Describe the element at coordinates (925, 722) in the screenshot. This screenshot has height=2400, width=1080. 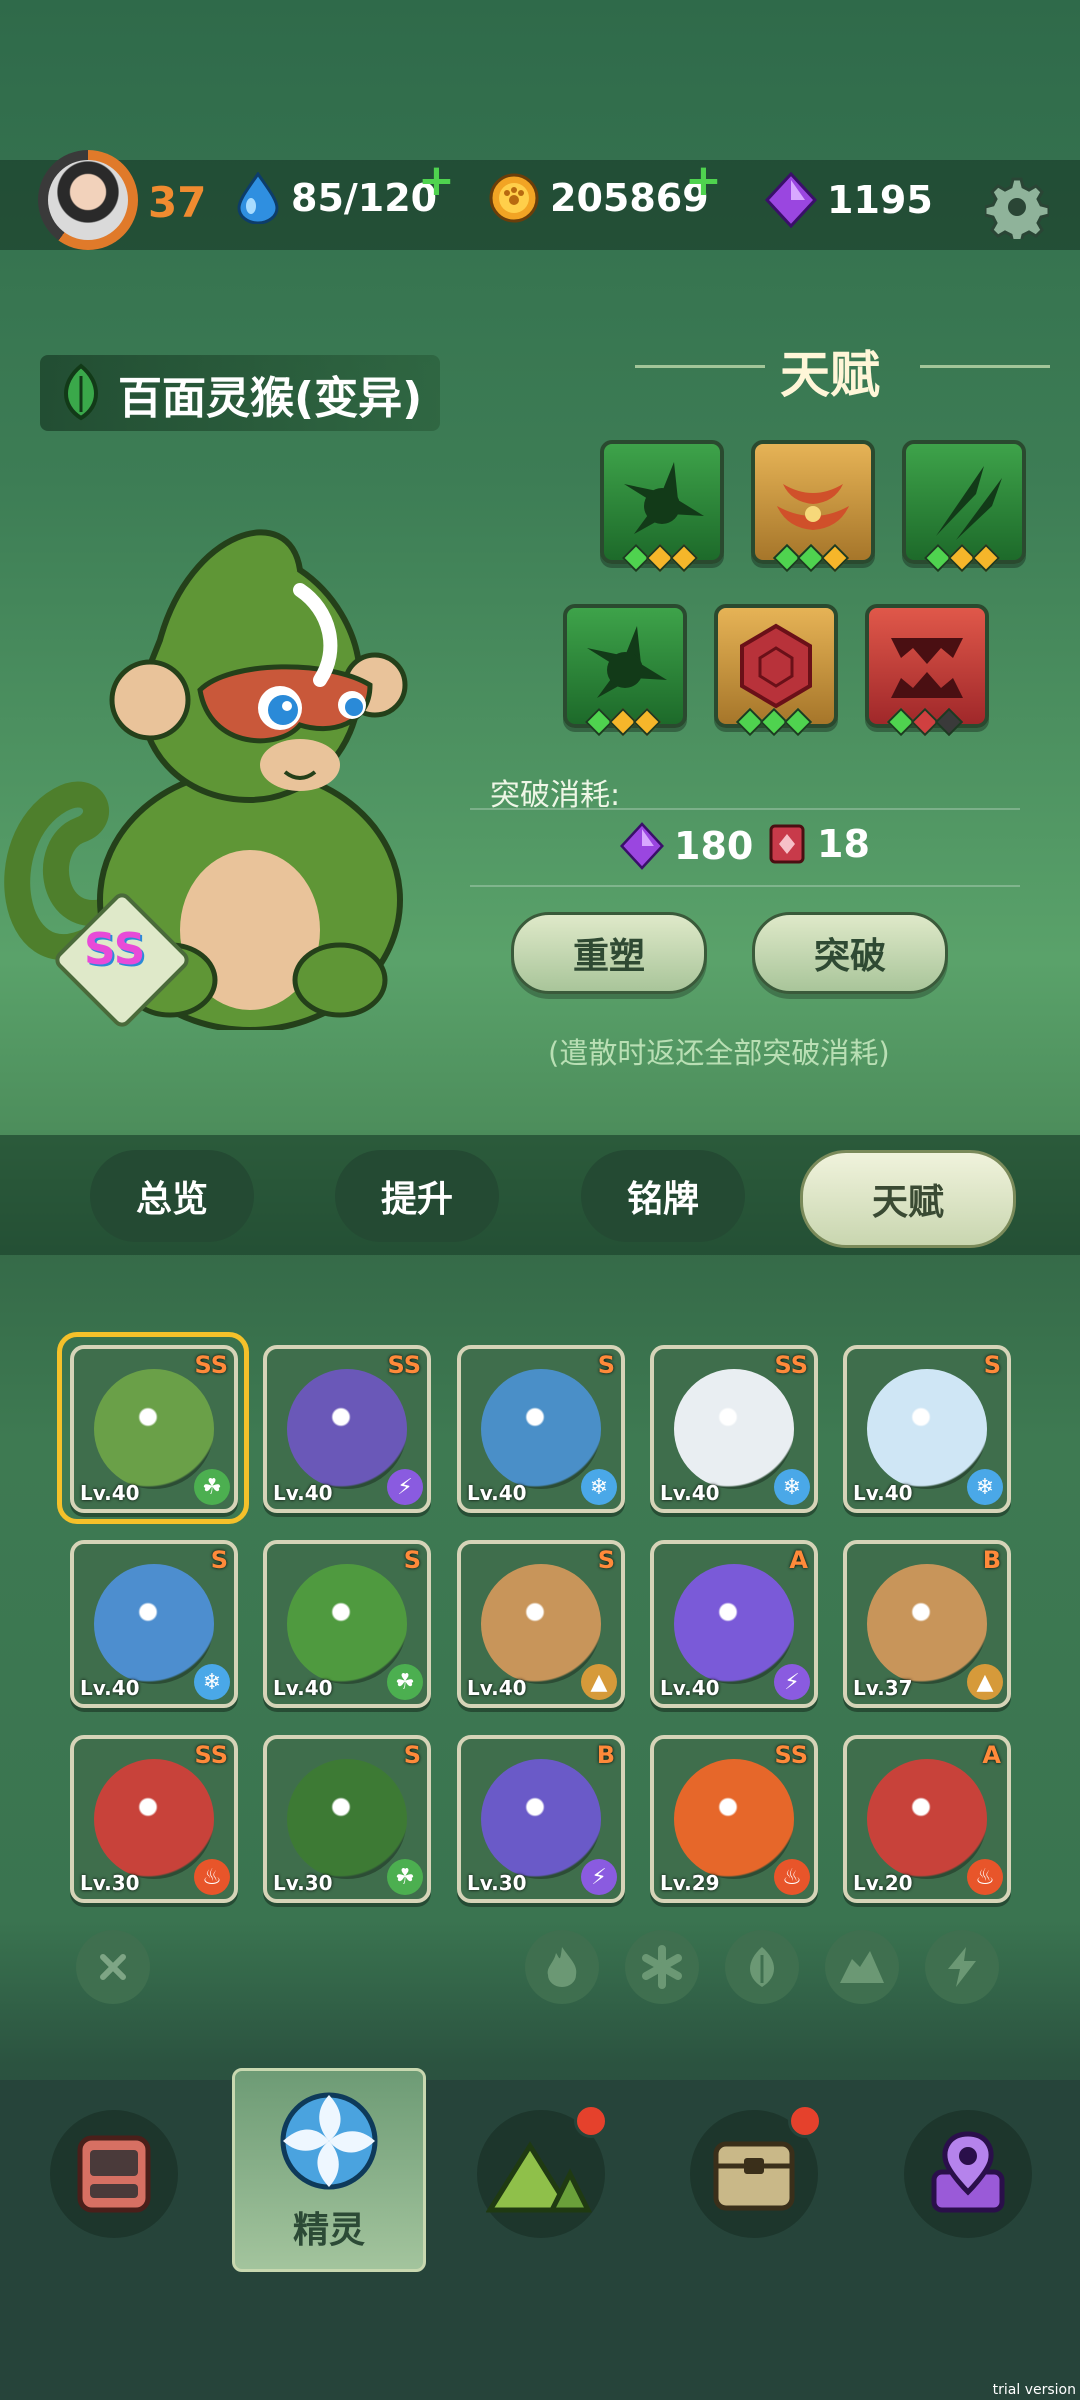
I see `talent-6-grade` at that location.